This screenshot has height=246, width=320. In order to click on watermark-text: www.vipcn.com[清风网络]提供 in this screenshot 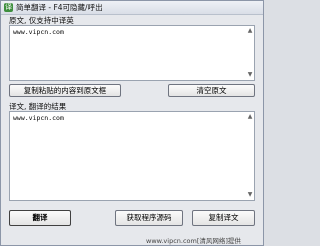, I will do `click(193, 241)`.